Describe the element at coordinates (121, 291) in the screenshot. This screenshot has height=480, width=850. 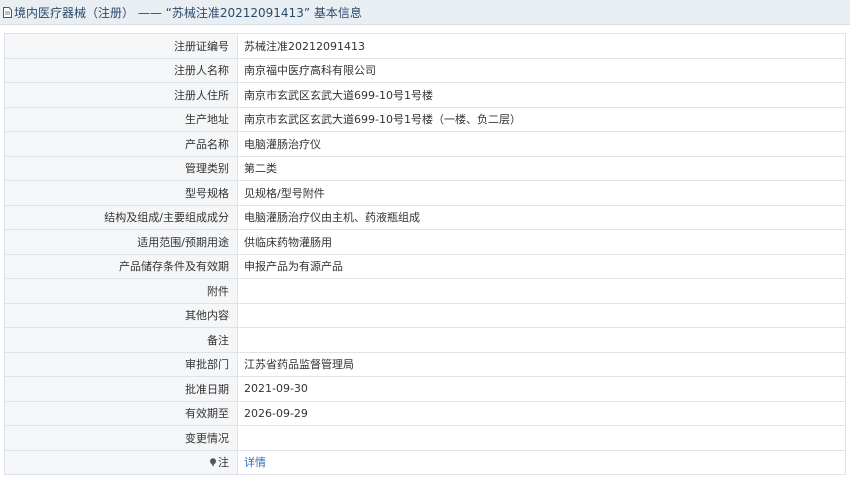
I see `row-label: 附件` at that location.